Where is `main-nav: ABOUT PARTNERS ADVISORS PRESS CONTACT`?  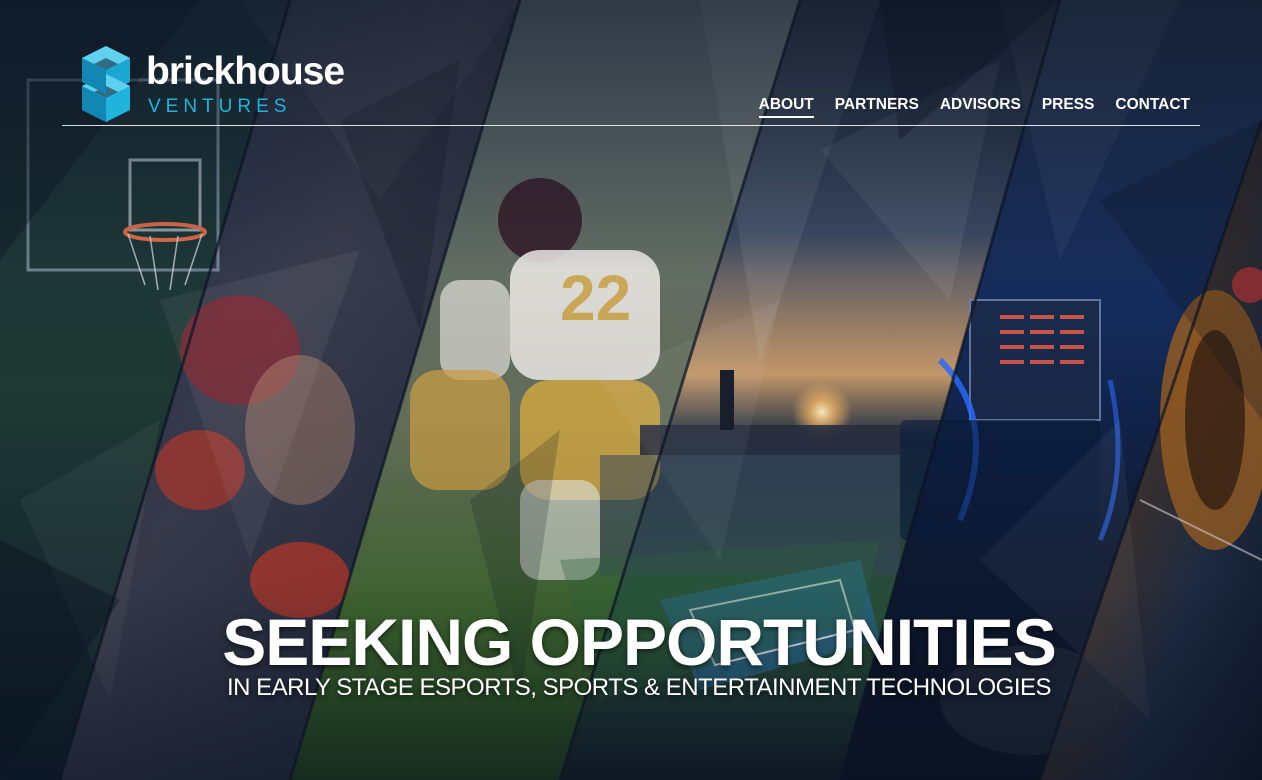
main-nav: ABOUT PARTNERS ADVISORS PRESS CONTACT is located at coordinates (974, 107).